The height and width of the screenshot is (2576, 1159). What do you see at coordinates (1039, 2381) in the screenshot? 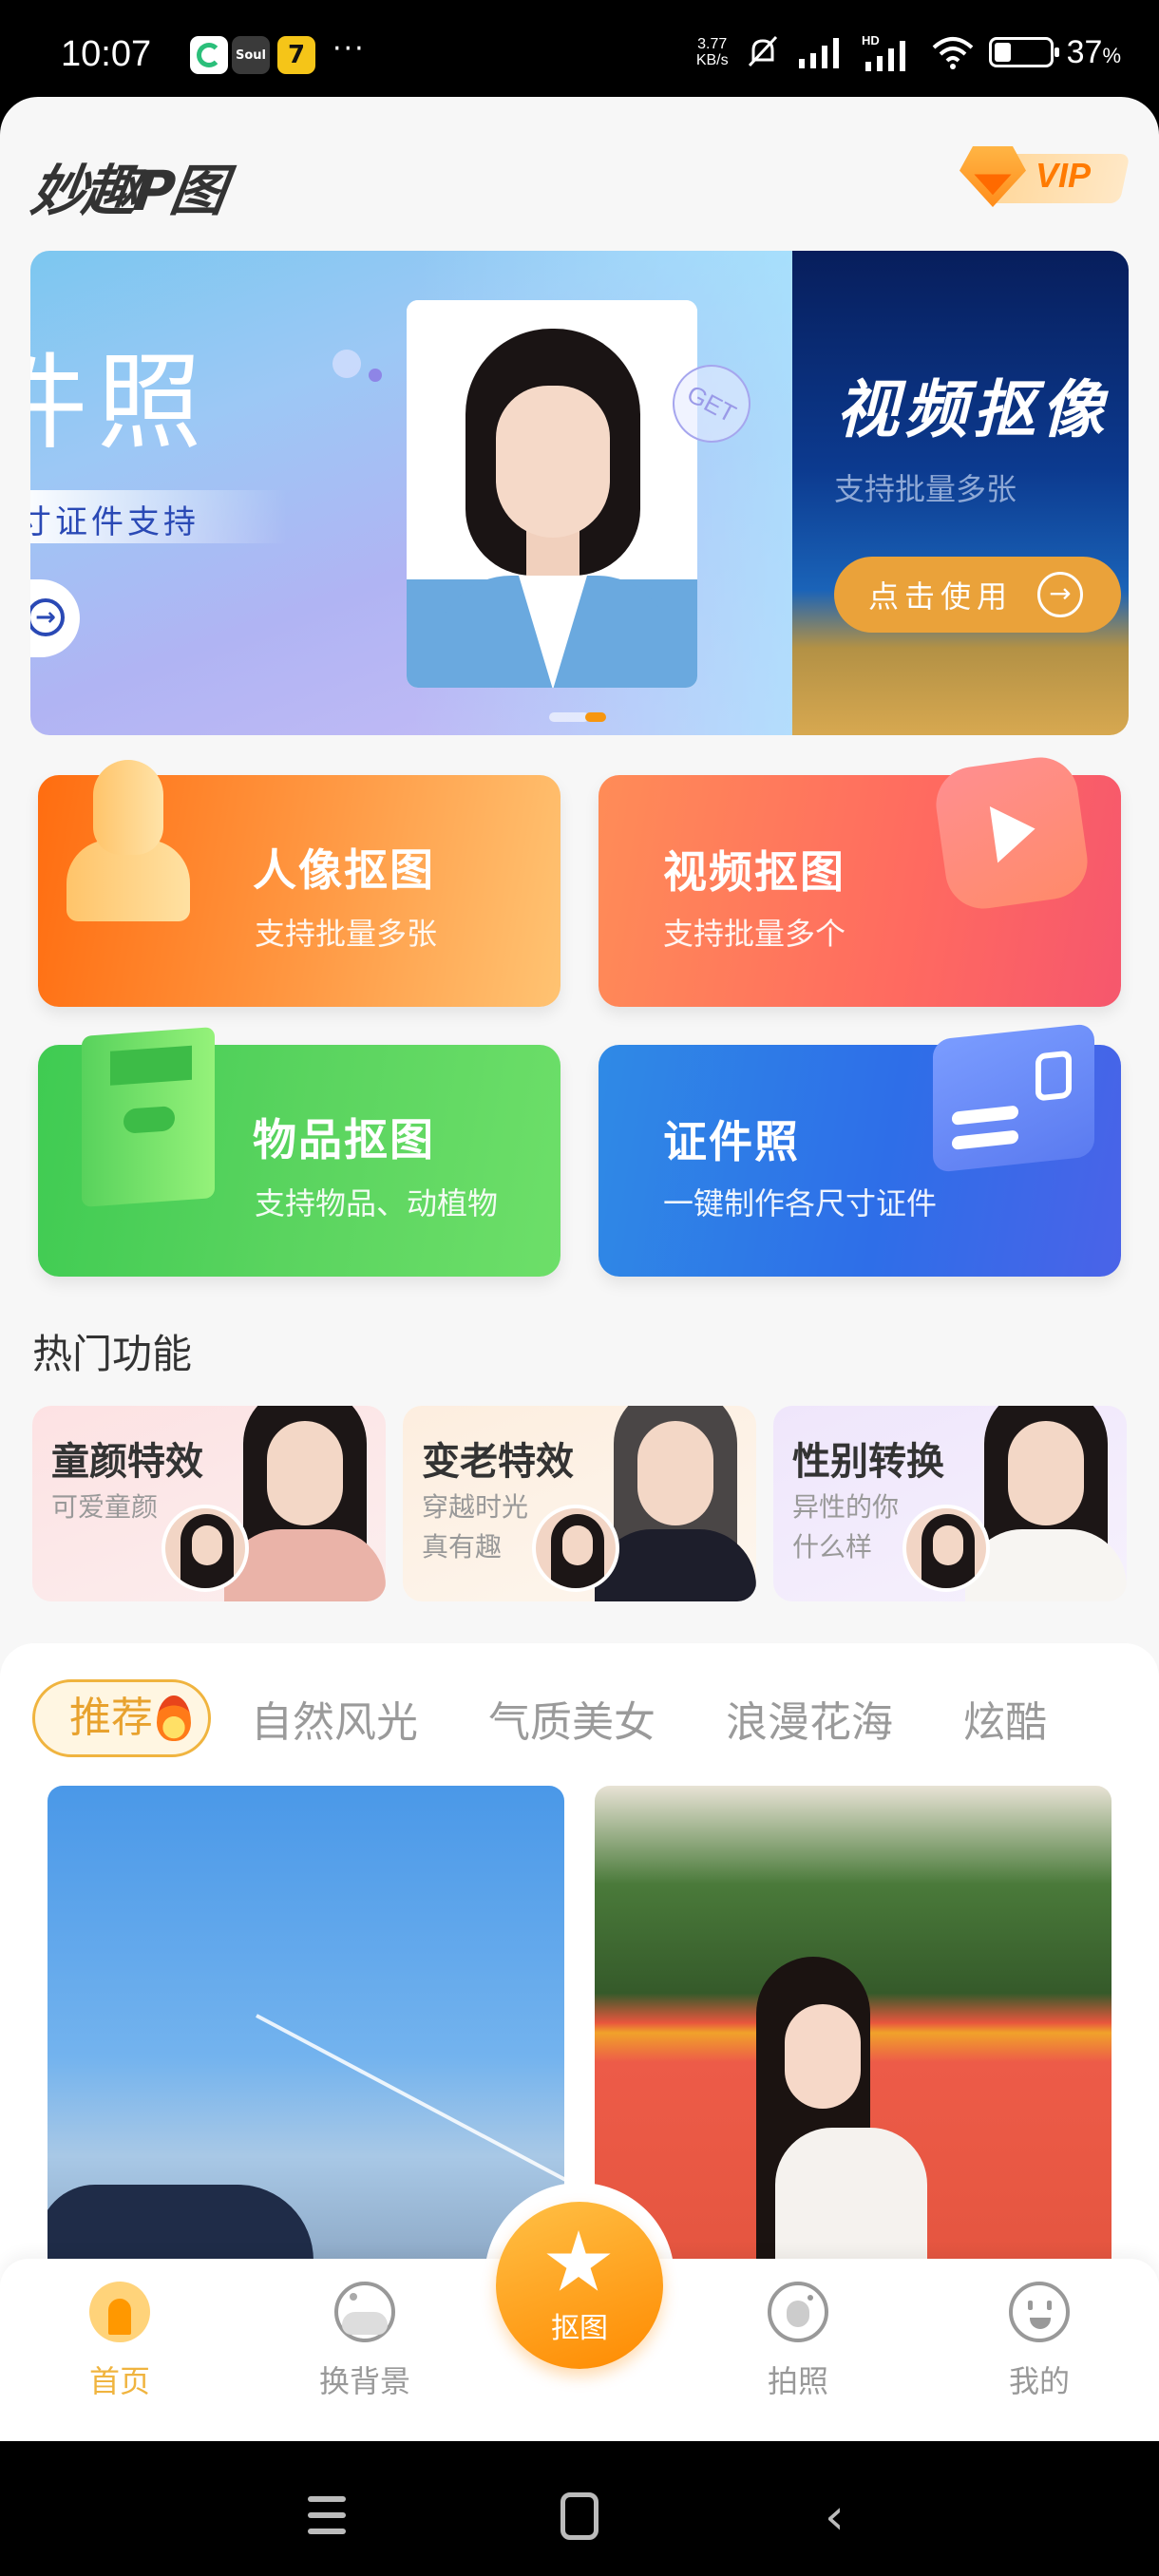
I see `tab-label: 我的` at bounding box center [1039, 2381].